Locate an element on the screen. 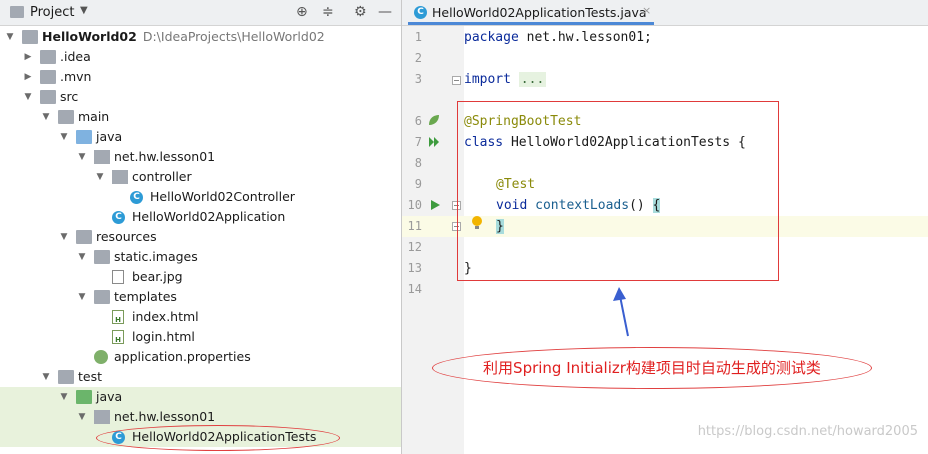  tree-item-text: net.hw.lesson01 is located at coordinates (164, 157).